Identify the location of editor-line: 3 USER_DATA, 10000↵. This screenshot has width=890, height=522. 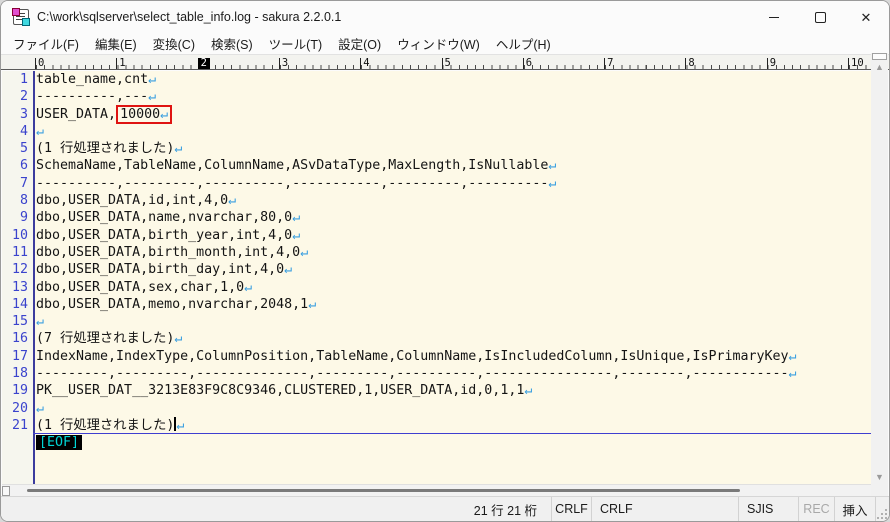
(436, 114).